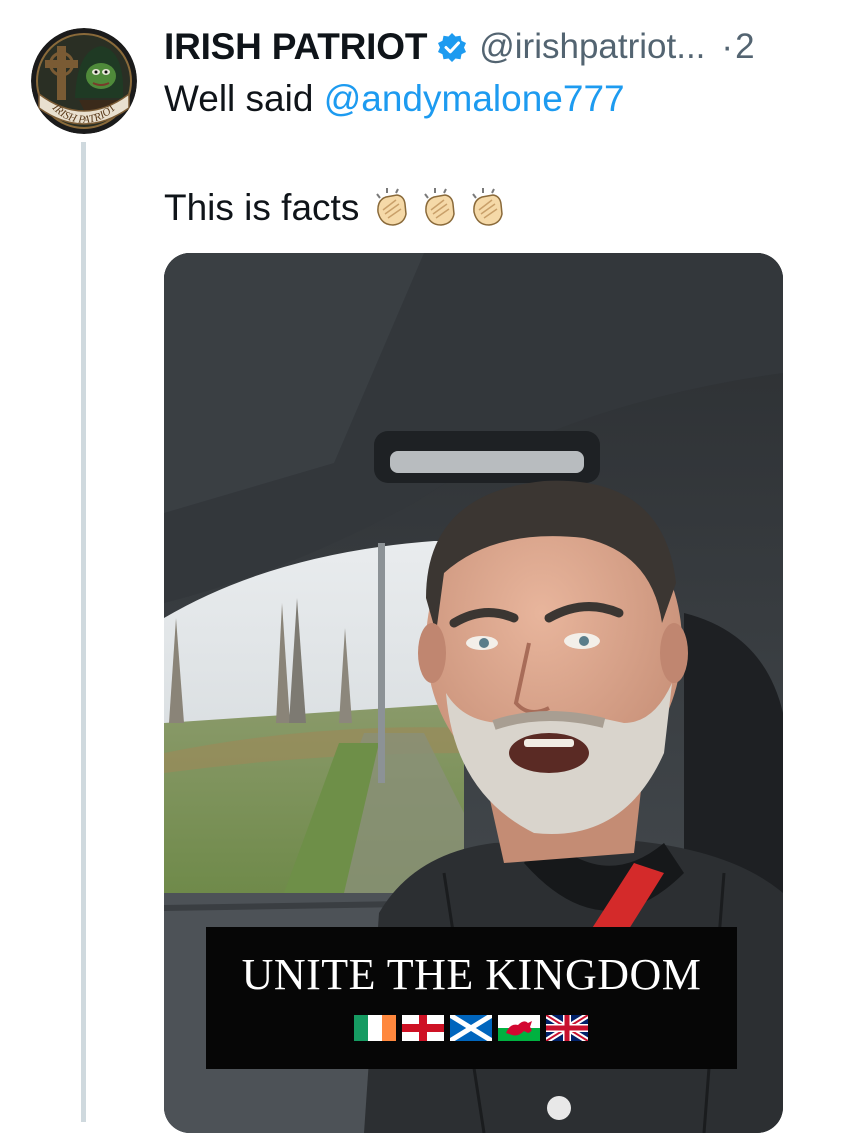 Image resolution: width=858 pixels, height=1133 pixels. I want to click on tweet-text-facts: This is facts, so click(262, 207).